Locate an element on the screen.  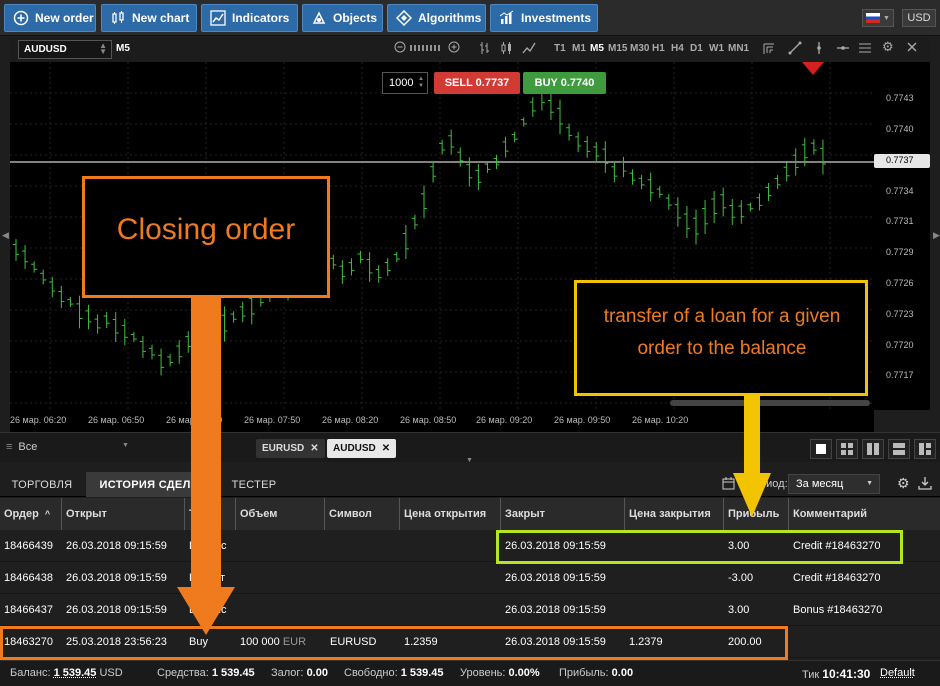
line-chart-type-icon is located at coordinates (529, 49).